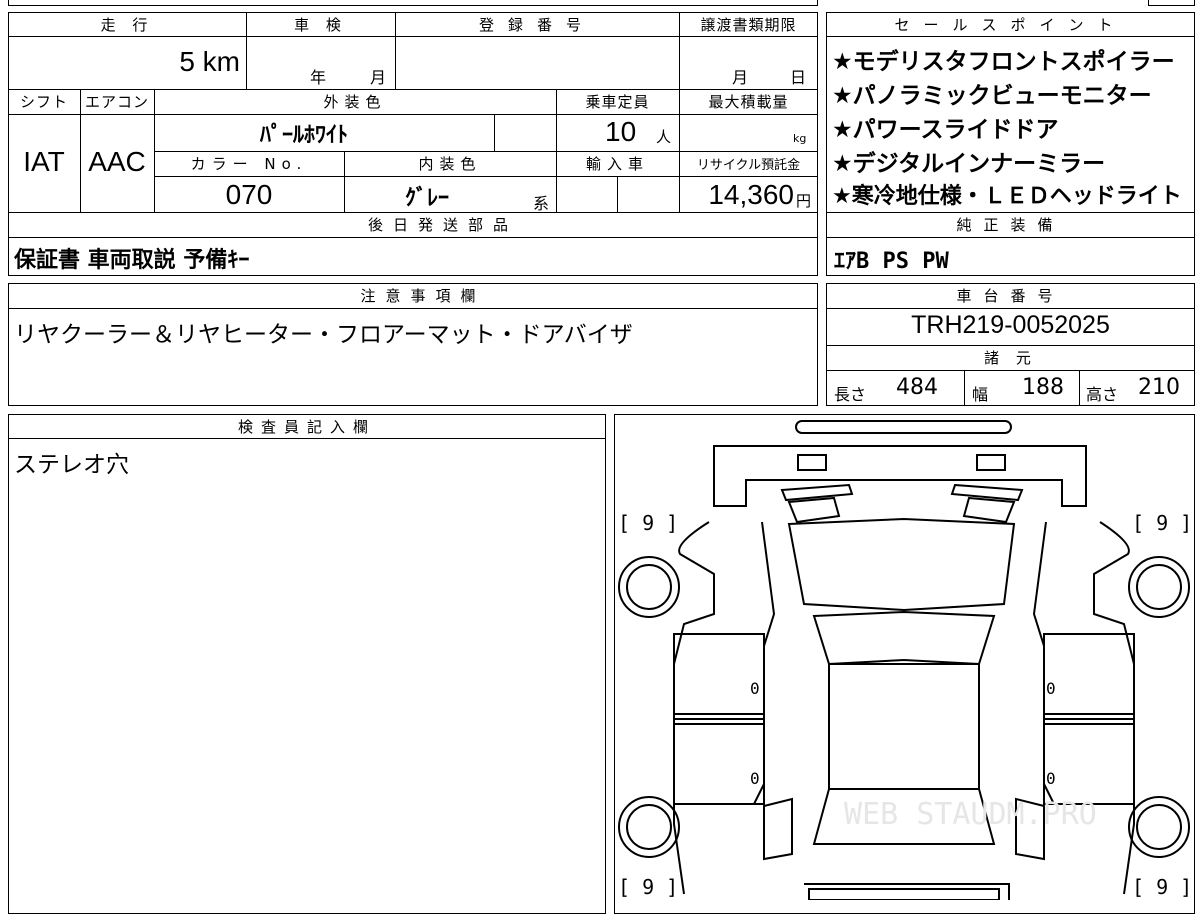 The image size is (1200, 914). What do you see at coordinates (900, 476) in the screenshot?
I see `hood-front` at bounding box center [900, 476].